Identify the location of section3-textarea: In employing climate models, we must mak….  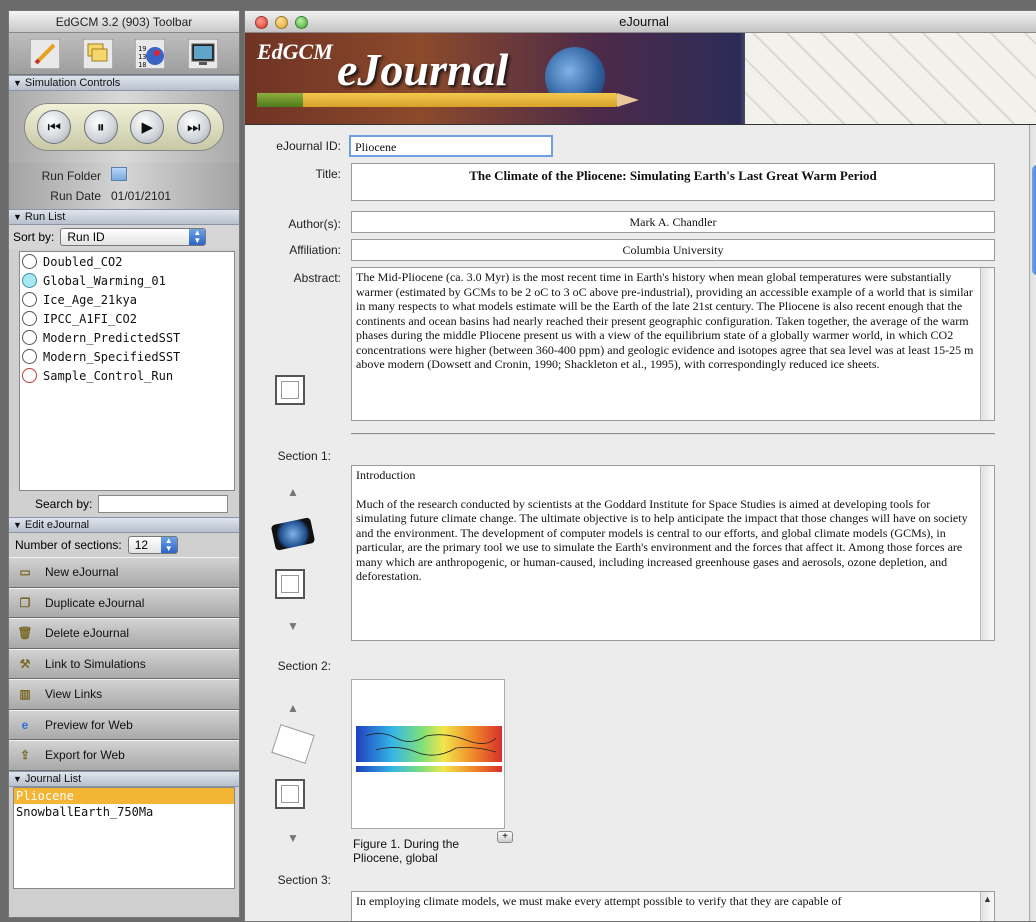
(673, 906).